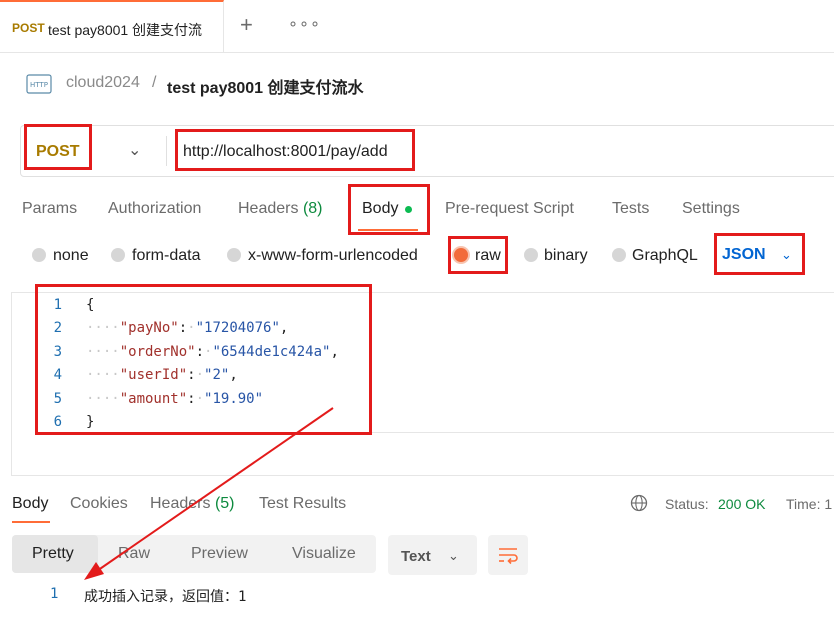 This screenshot has height=618, width=834. Describe the element at coordinates (619, 255) in the screenshot. I see `radio-graphql` at that location.